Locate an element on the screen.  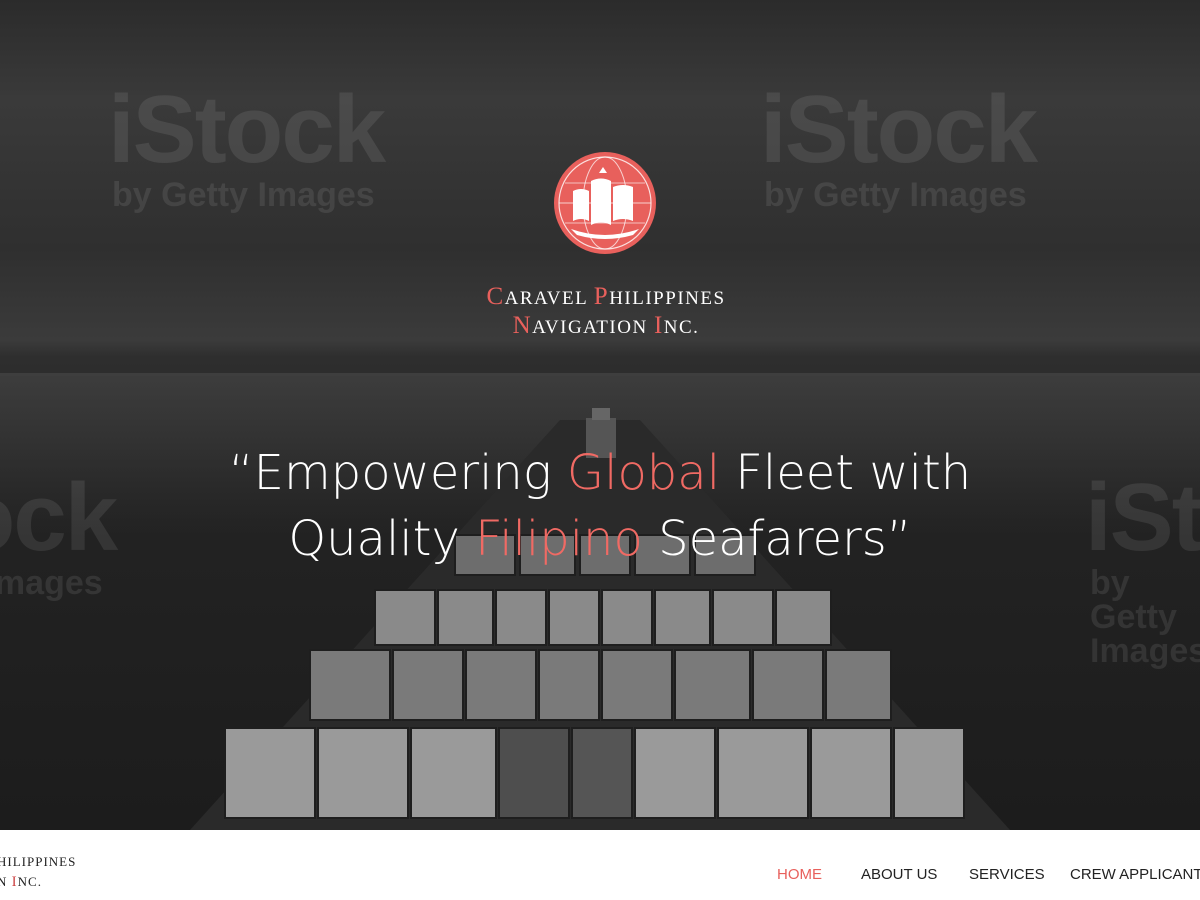
nav-item-services: SERVICES is located at coordinates (1007, 874).